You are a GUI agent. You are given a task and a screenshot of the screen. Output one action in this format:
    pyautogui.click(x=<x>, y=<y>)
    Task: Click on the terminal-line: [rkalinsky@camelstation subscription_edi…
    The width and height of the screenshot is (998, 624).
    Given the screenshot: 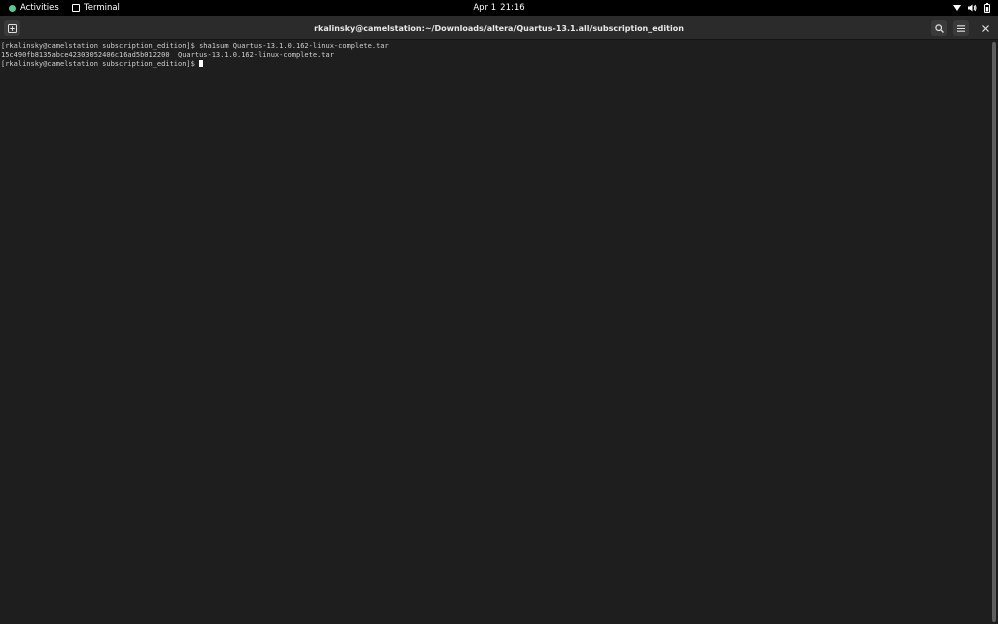 What is the action you would take?
    pyautogui.click(x=195, y=46)
    